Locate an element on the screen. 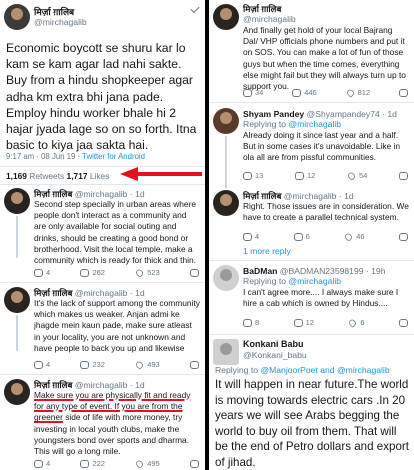 Image resolution: width=414 pixels, height=470 pixels. engagement-stats: 1,169 Retweets 1,717 Likes is located at coordinates (58, 176).